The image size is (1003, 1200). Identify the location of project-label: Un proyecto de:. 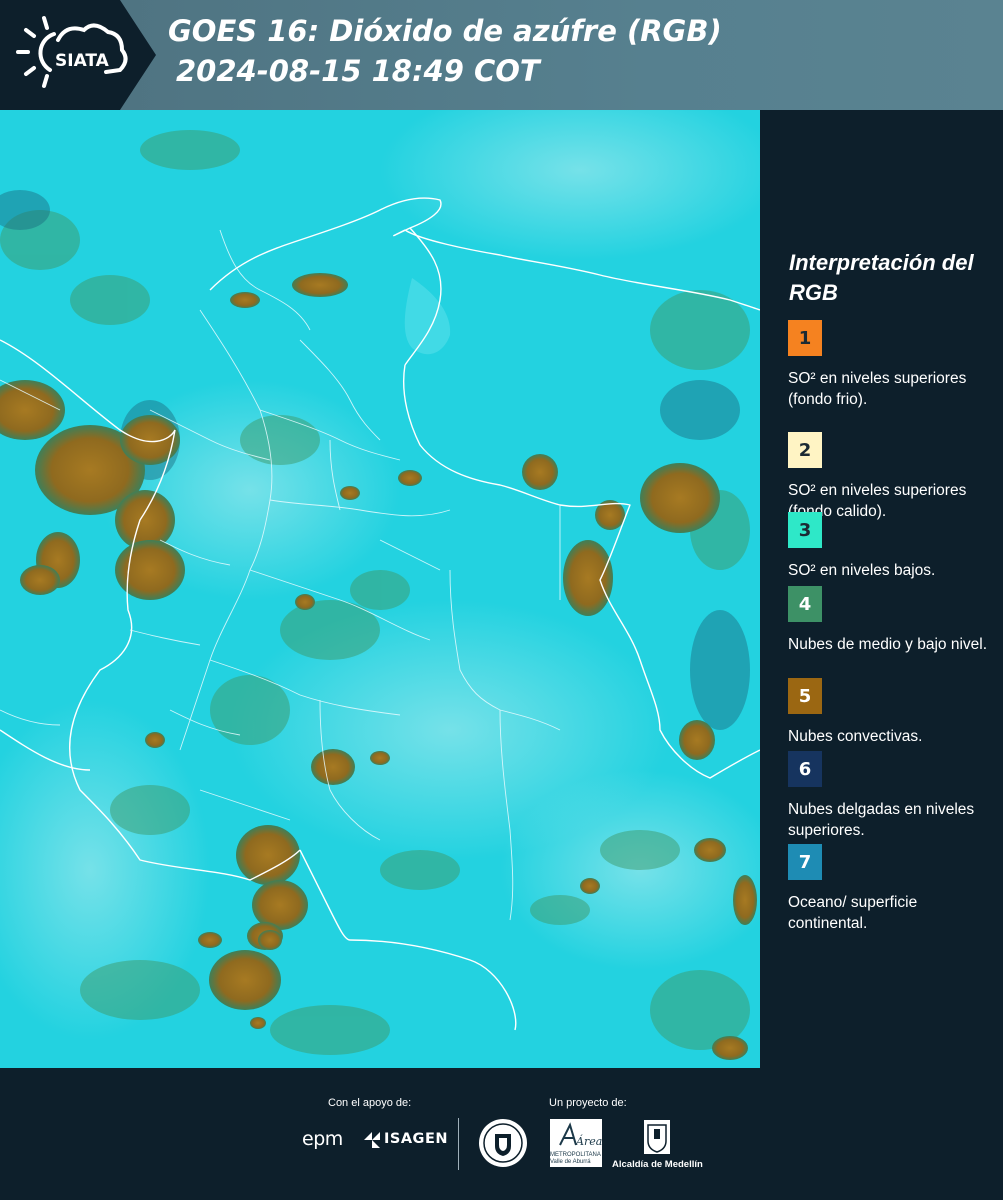
(588, 1103).